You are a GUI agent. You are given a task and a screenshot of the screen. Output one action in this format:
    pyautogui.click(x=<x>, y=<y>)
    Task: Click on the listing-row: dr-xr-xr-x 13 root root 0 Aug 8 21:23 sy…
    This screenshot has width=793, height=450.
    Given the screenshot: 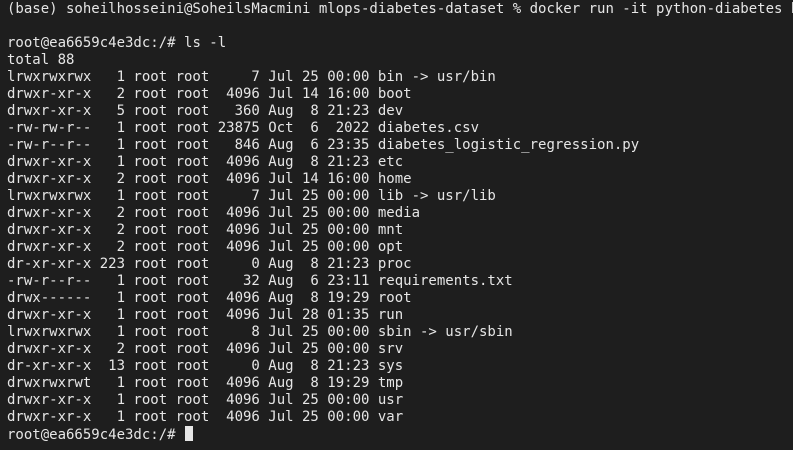 What is the action you would take?
    pyautogui.click(x=205, y=366)
    